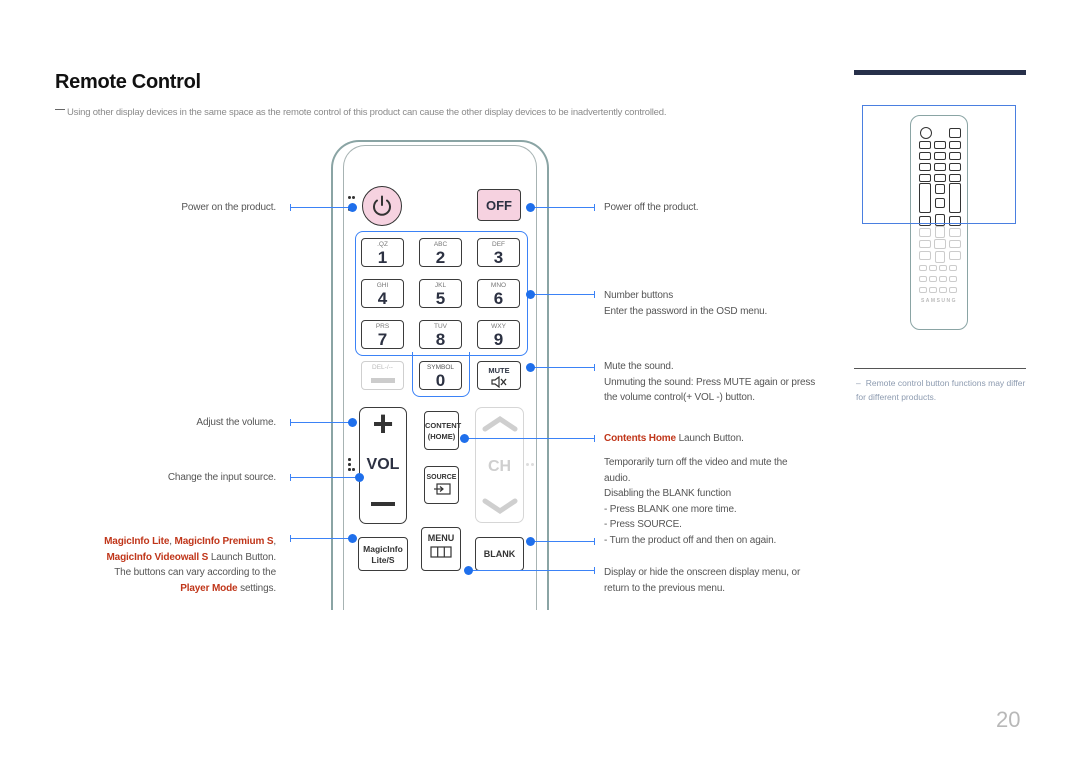 Image resolution: width=1080 pixels, height=763 pixels. Describe the element at coordinates (60, 109) in the screenshot. I see `note-dash-icon` at that location.